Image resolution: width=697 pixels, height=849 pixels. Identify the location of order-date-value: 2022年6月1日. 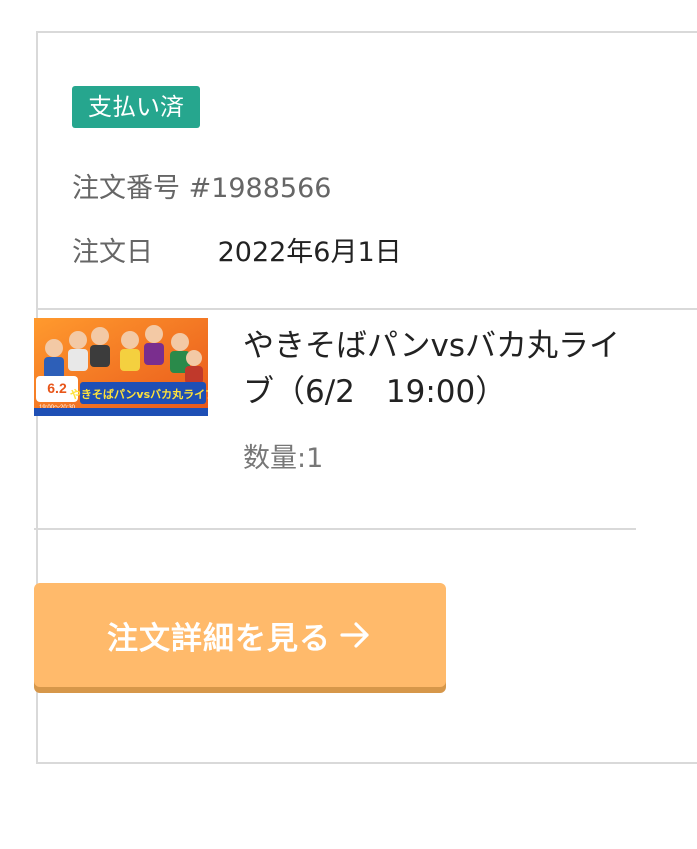
(309, 252).